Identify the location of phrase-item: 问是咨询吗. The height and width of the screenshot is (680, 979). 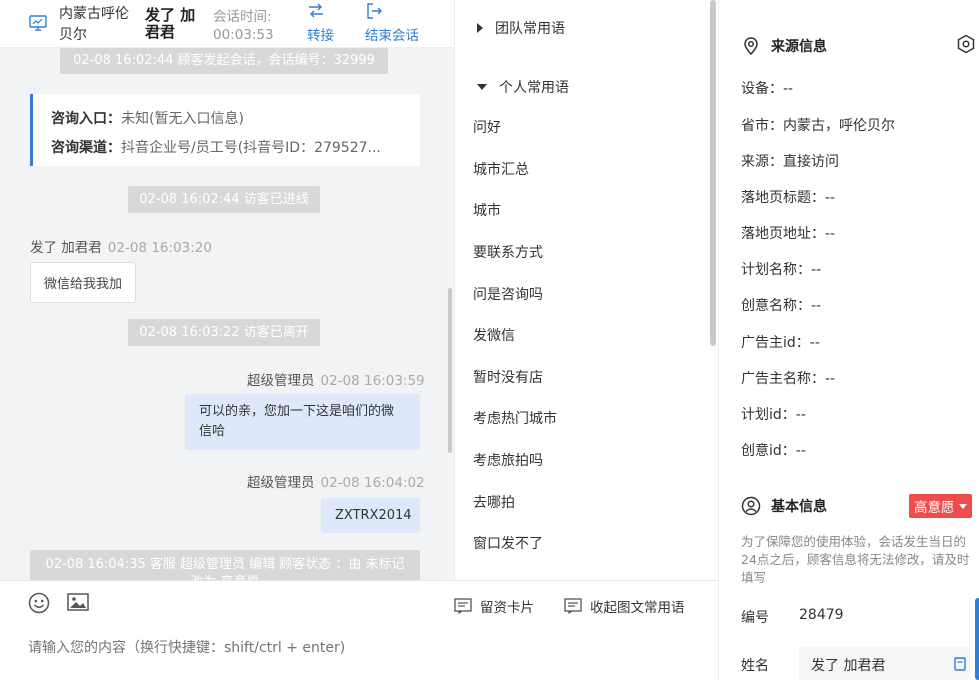
(508, 294).